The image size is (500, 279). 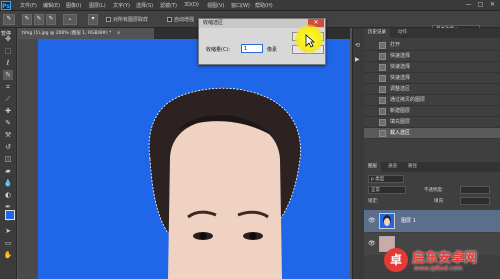 What do you see at coordinates (67, 33) in the screenshot?
I see `document-tab-label: timg (1).jpg @ 200% (图层 1, RGB/8#) *` at bounding box center [67, 33].